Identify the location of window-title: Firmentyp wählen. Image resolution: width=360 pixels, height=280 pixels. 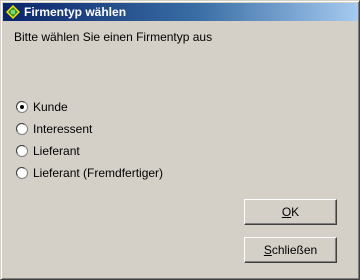
(75, 12).